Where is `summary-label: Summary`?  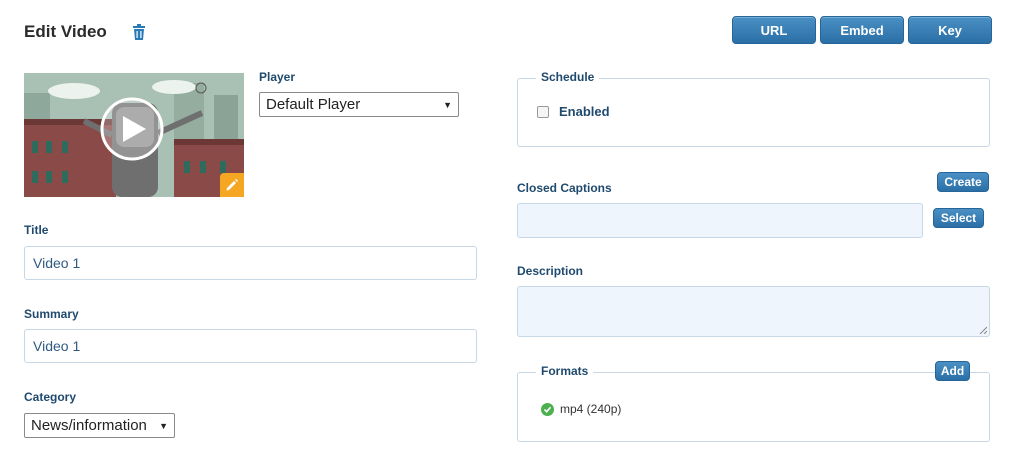
summary-label: Summary is located at coordinates (51, 314).